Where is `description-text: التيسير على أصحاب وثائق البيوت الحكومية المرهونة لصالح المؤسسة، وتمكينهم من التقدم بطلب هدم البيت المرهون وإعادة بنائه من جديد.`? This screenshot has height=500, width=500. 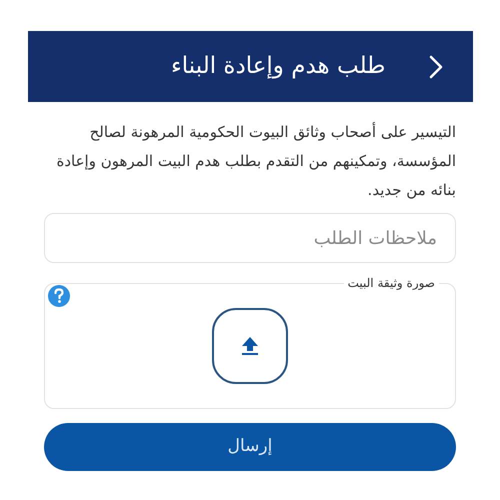 description-text: التيسير على أصحاب وثائق البيوت الحكومية المرهونة لصالح المؤسسة، وتمكينهم من التقدم بطلب هدم البيت المرهون وإعادة بنائه من جديد. is located at coordinates (255, 161).